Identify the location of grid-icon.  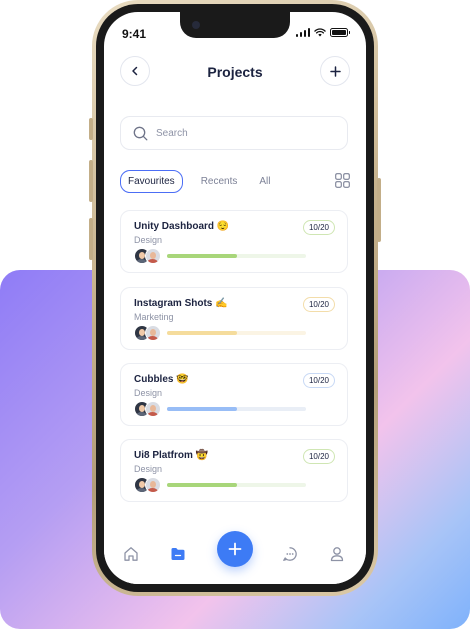
(342, 180).